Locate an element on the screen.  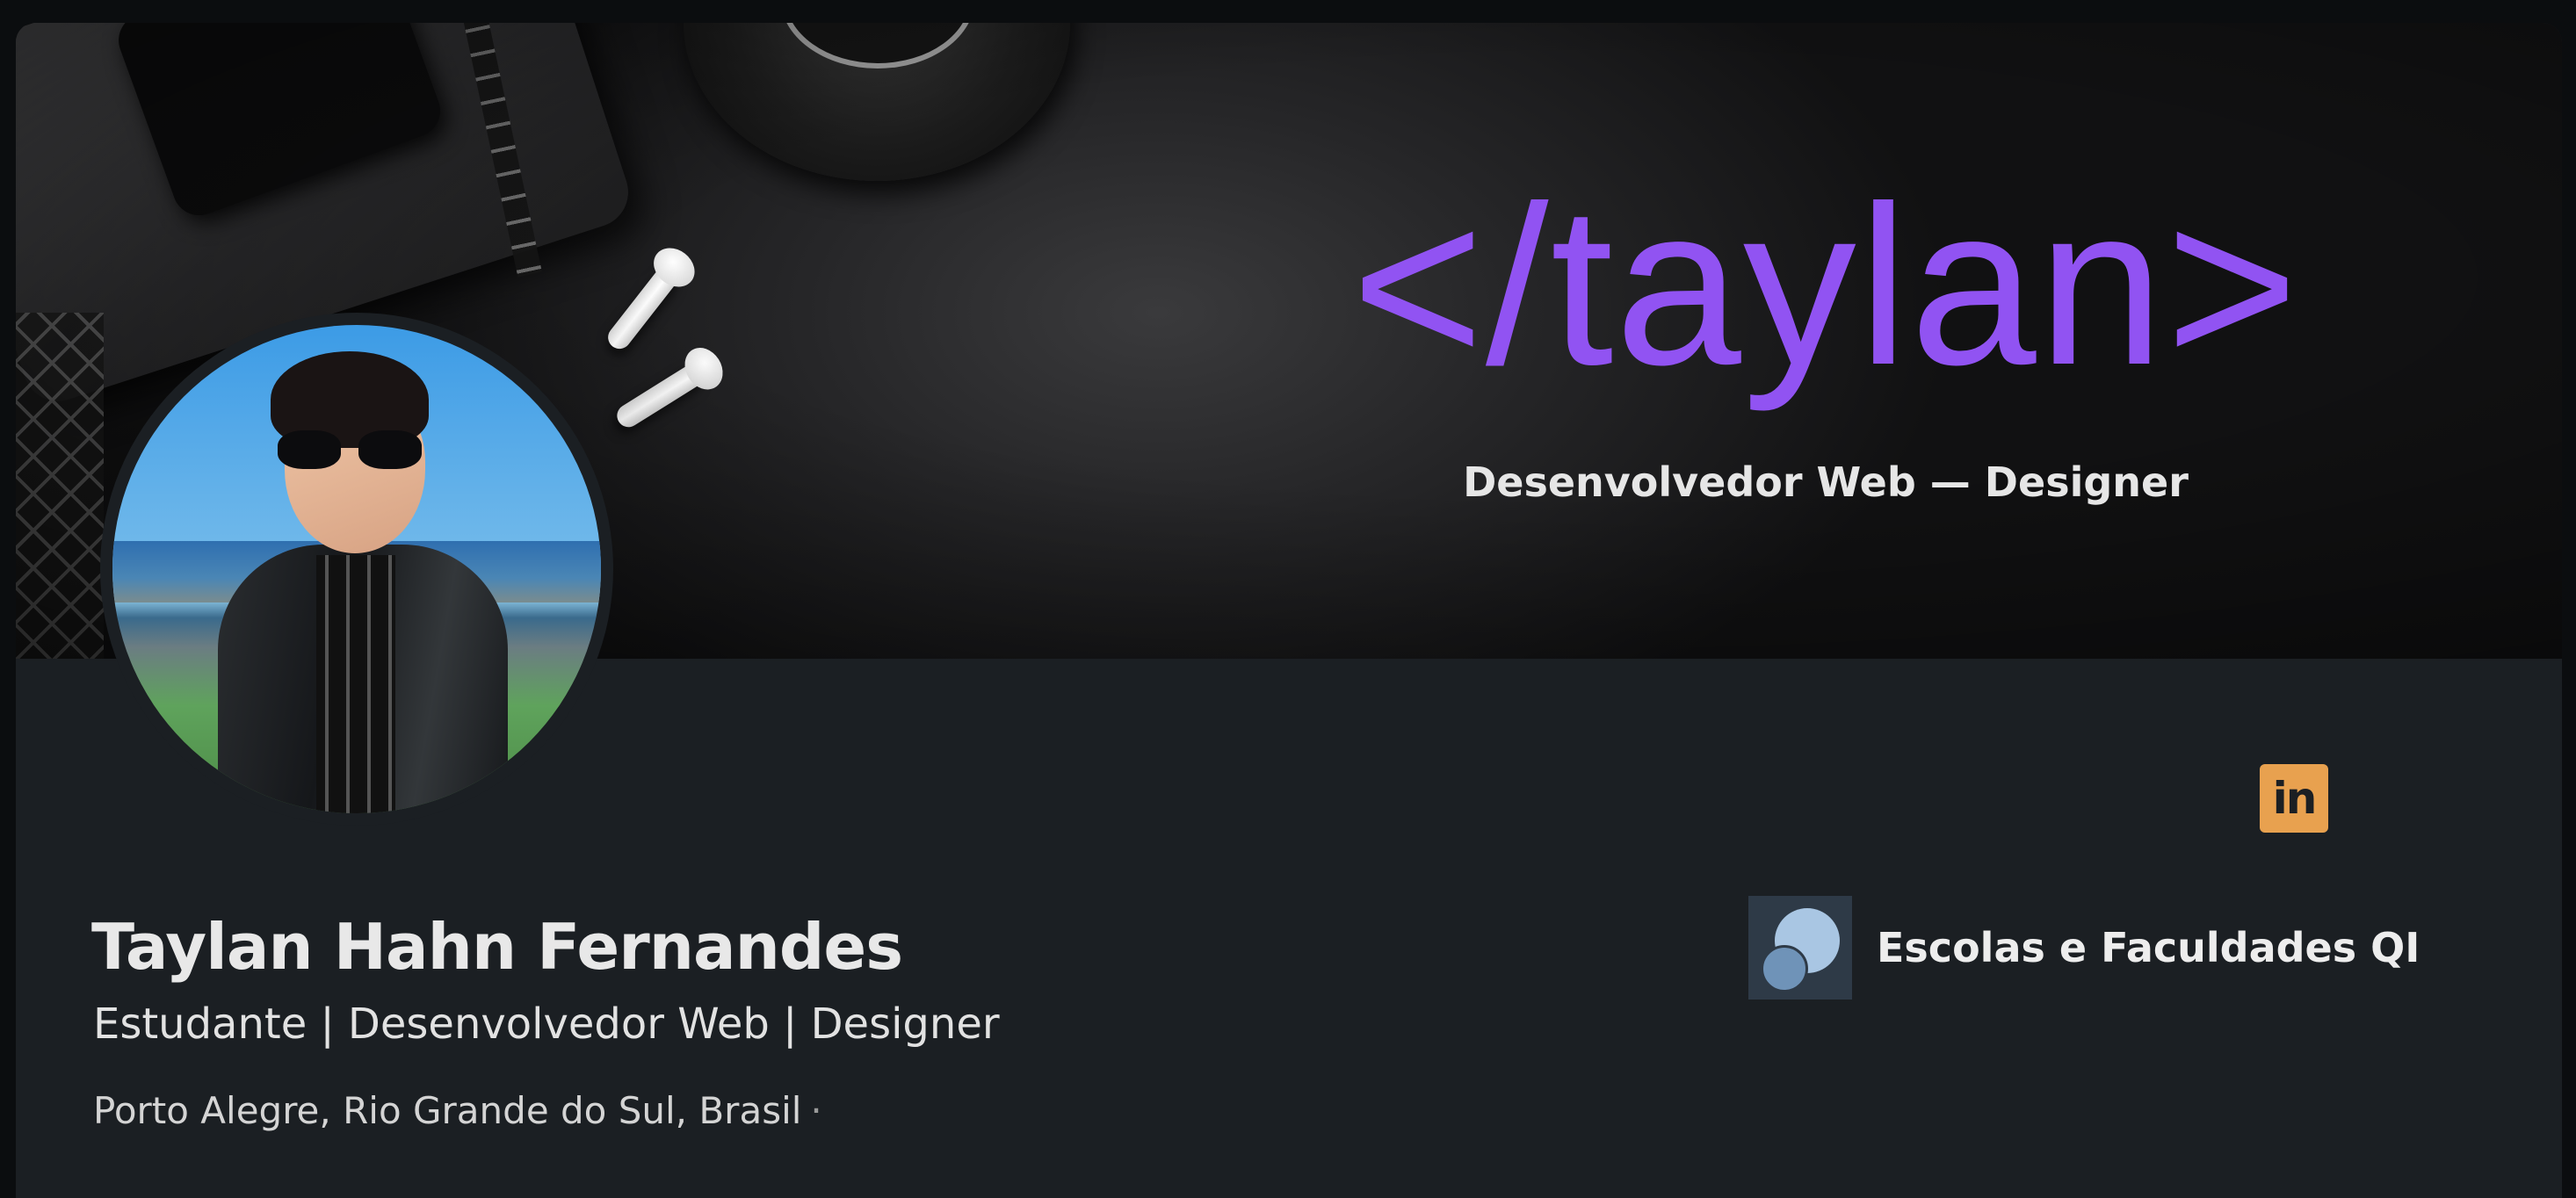
company-link: Escolas e Faculdades QI is located at coordinates (2084, 948).